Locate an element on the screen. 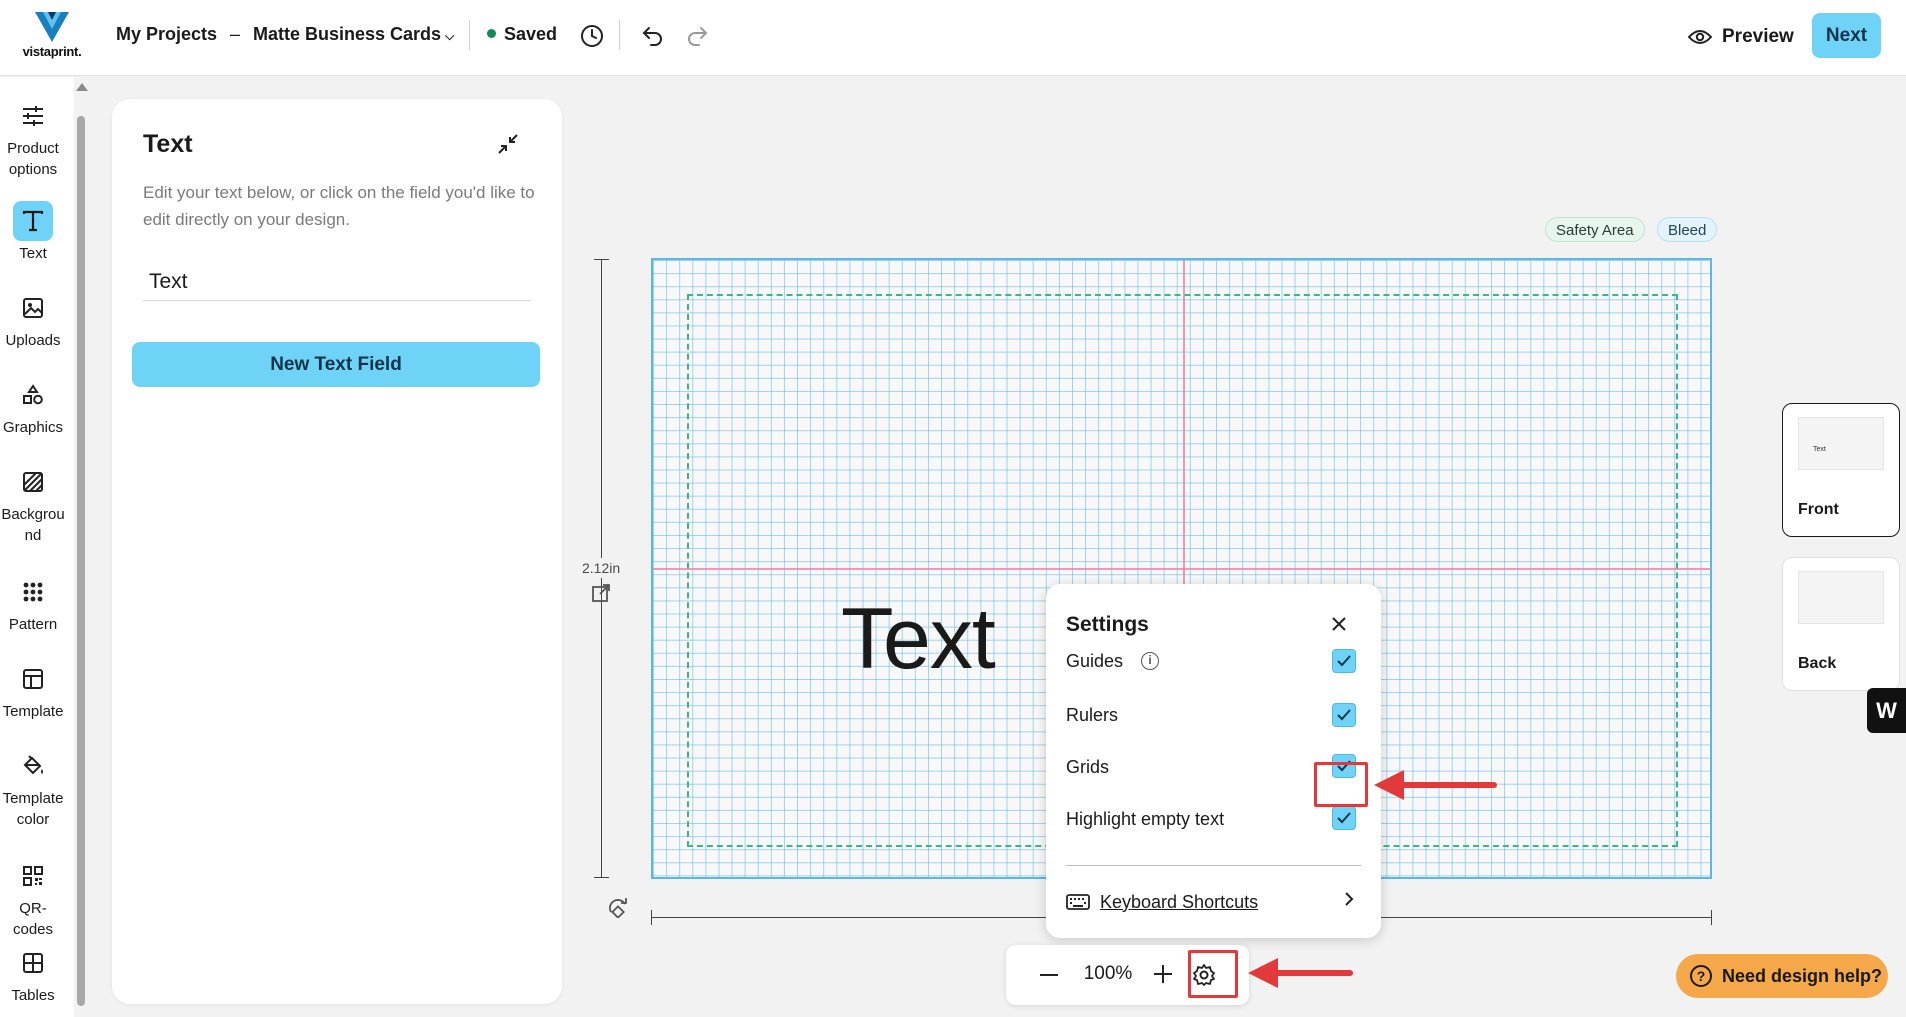  zoom-in-button is located at coordinates (1163, 974).